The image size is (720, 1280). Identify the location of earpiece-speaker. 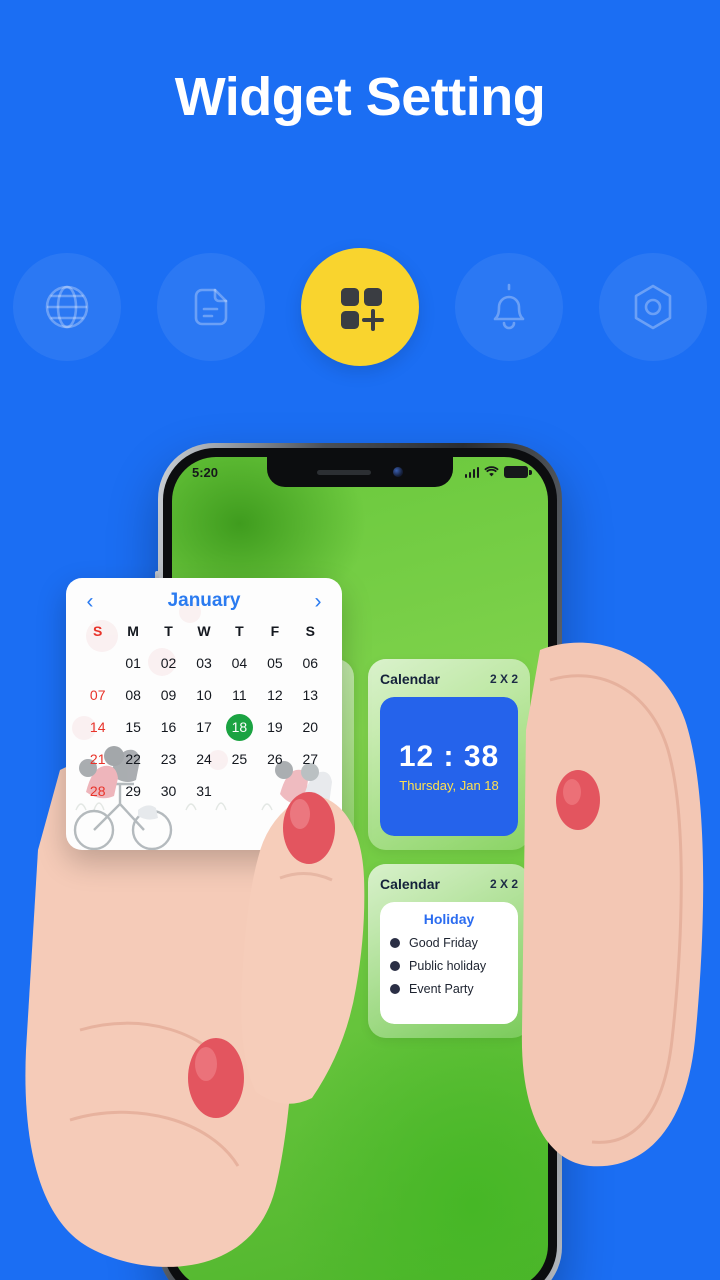
(344, 472).